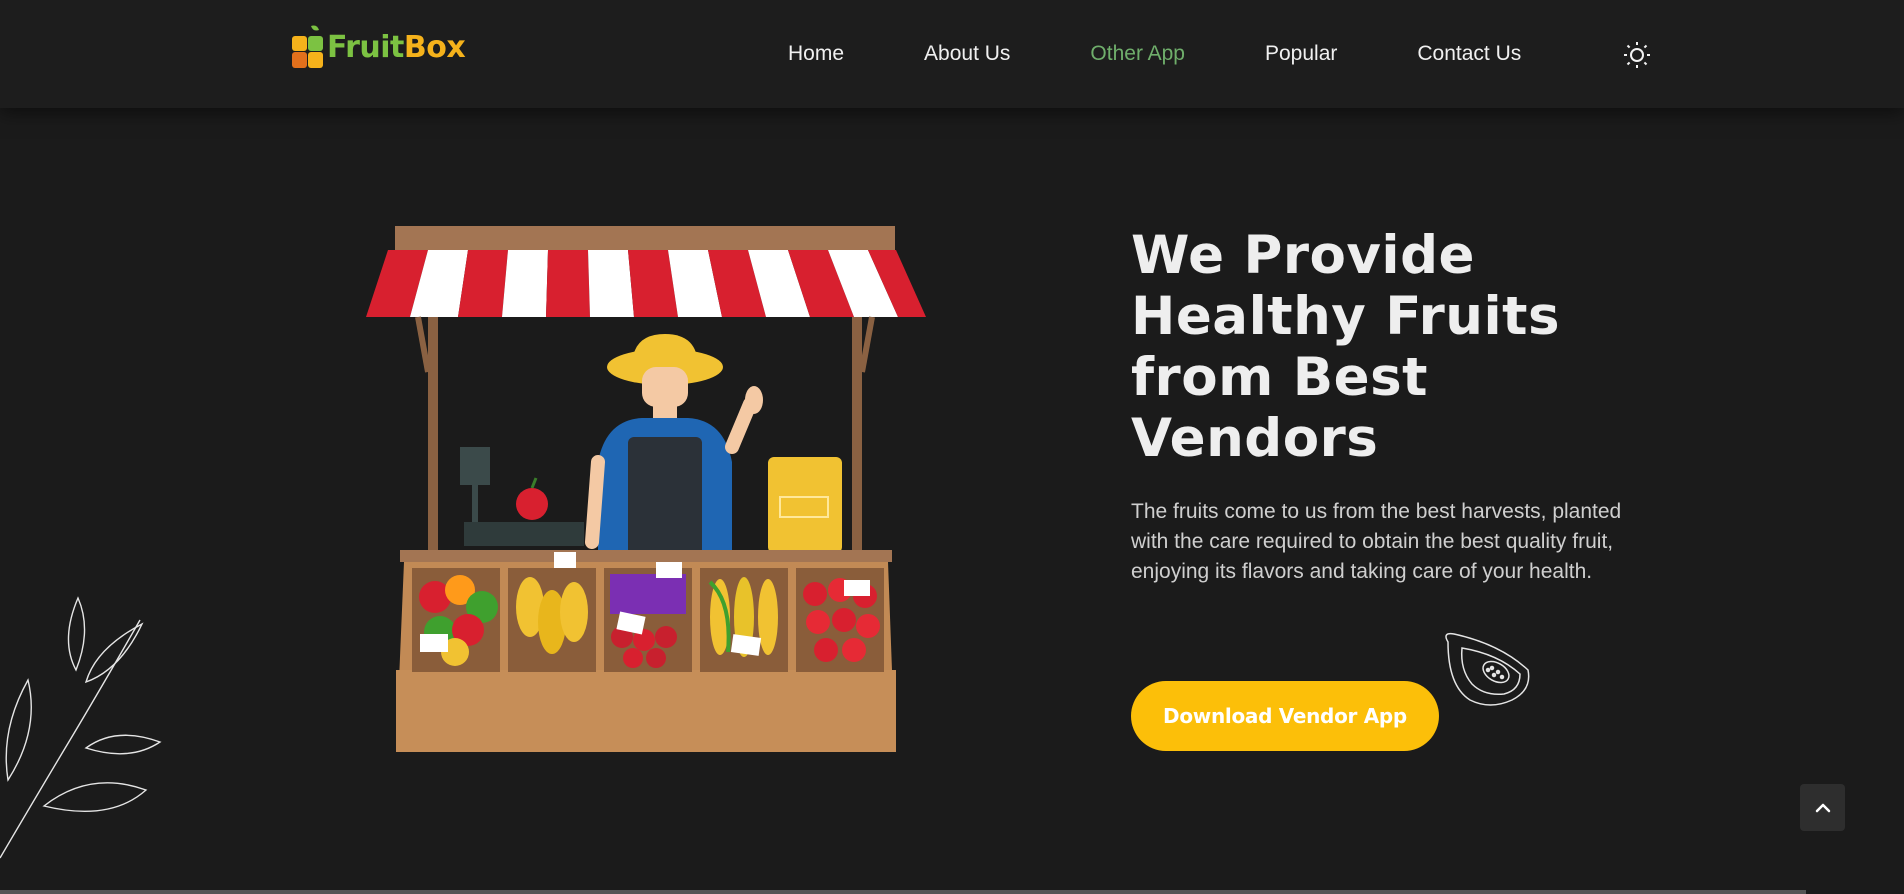  I want to click on brand-name: FruitBox, so click(396, 47).